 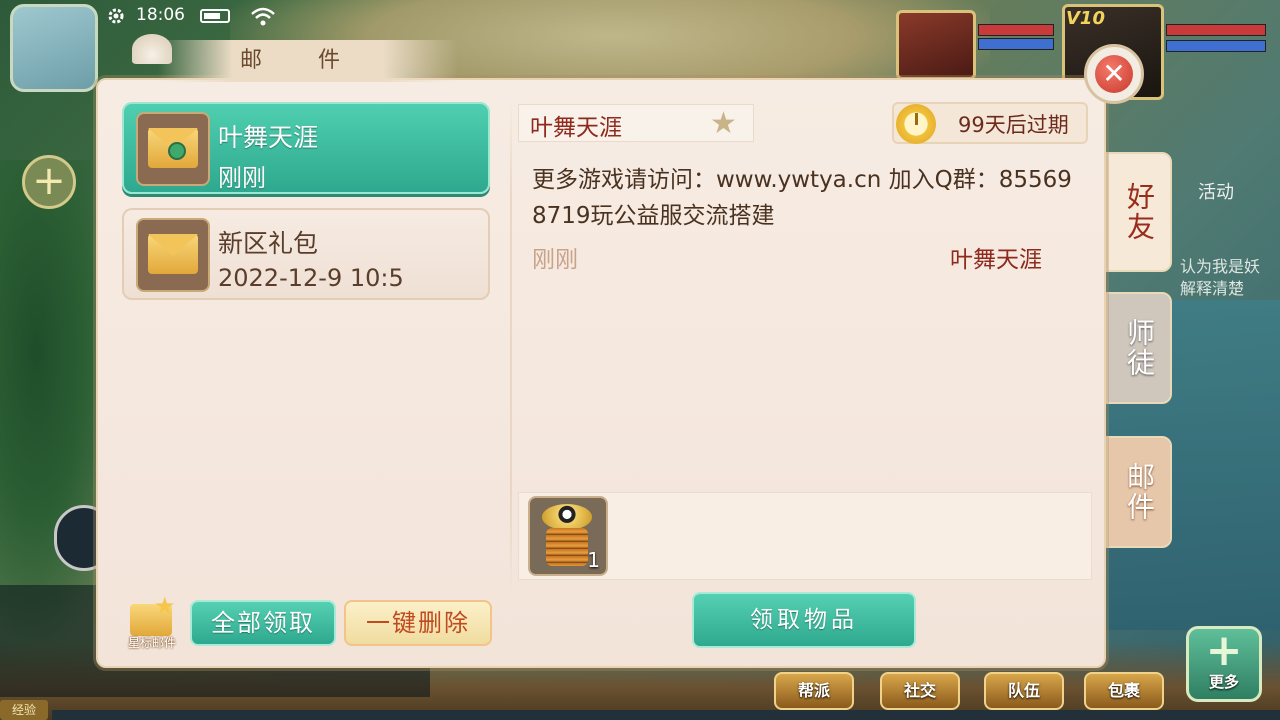 What do you see at coordinates (1114, 74) in the screenshot?
I see `close-button: ✕` at bounding box center [1114, 74].